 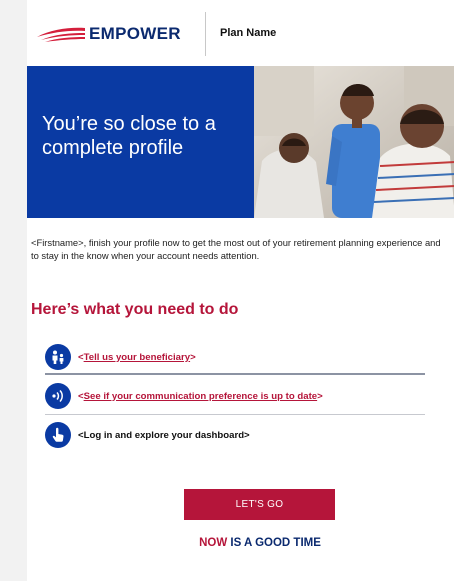 I want to click on dashboard-step-text: <Log in and explore your dashboard>, so click(x=164, y=435).